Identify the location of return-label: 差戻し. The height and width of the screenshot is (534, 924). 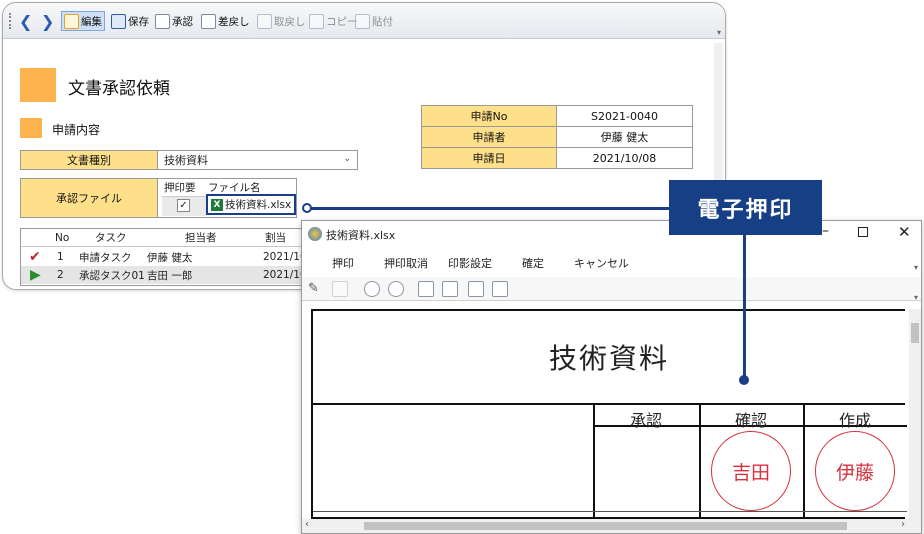
(234, 21).